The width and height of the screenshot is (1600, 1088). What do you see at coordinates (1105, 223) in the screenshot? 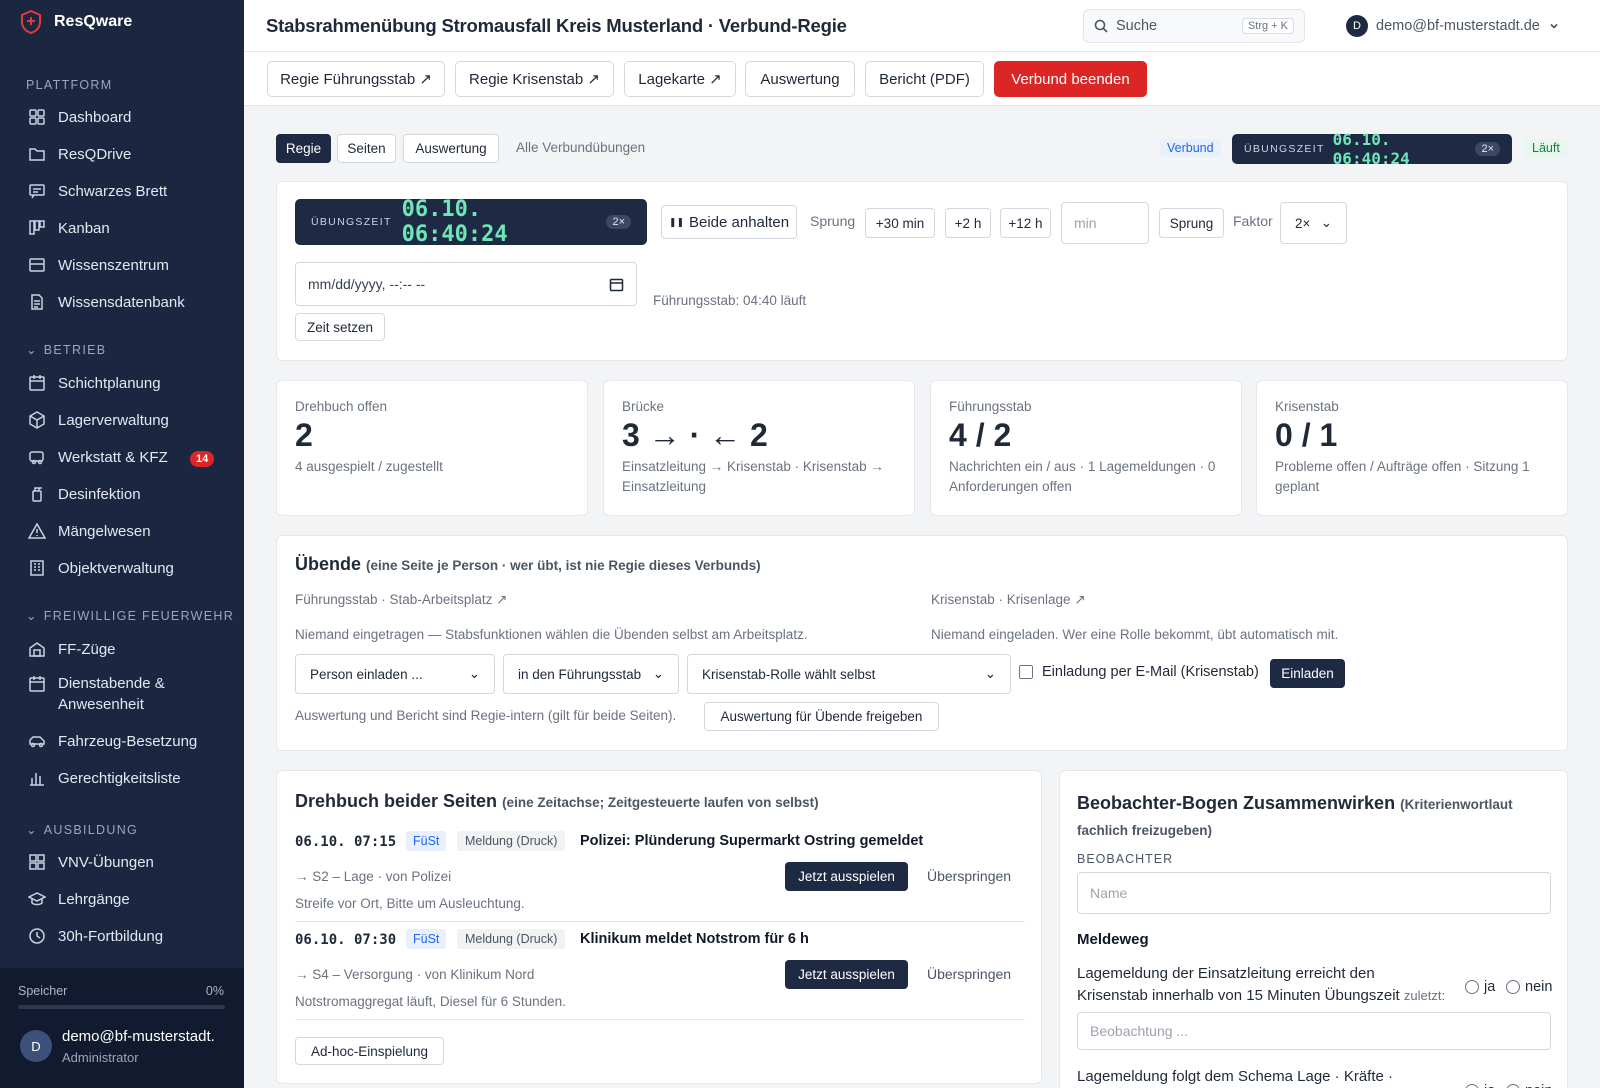
I see `jump-minutes-input: min` at bounding box center [1105, 223].